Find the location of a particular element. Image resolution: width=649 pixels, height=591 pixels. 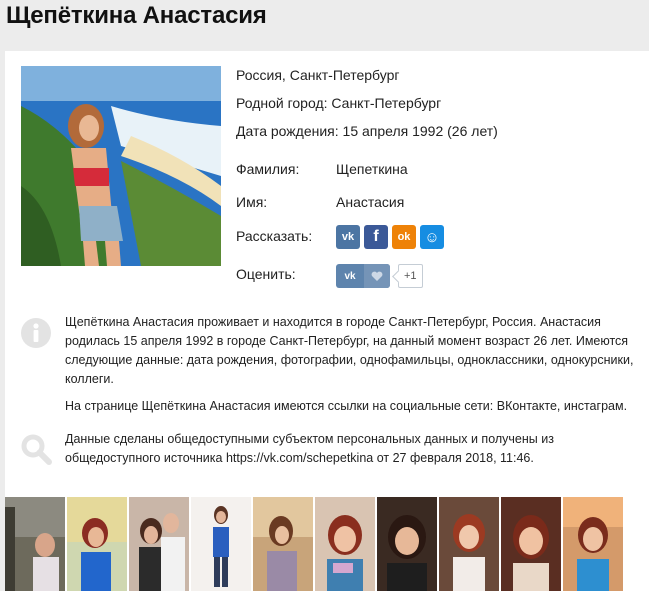

mail-icon: ☺ is located at coordinates (432, 237).